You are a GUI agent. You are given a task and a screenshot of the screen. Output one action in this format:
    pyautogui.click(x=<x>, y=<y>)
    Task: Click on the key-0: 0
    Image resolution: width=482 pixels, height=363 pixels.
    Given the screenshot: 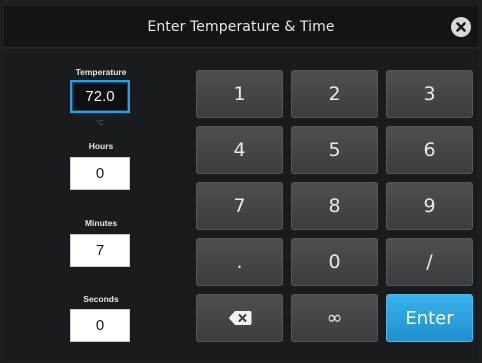 What is the action you would take?
    pyautogui.click(x=334, y=262)
    